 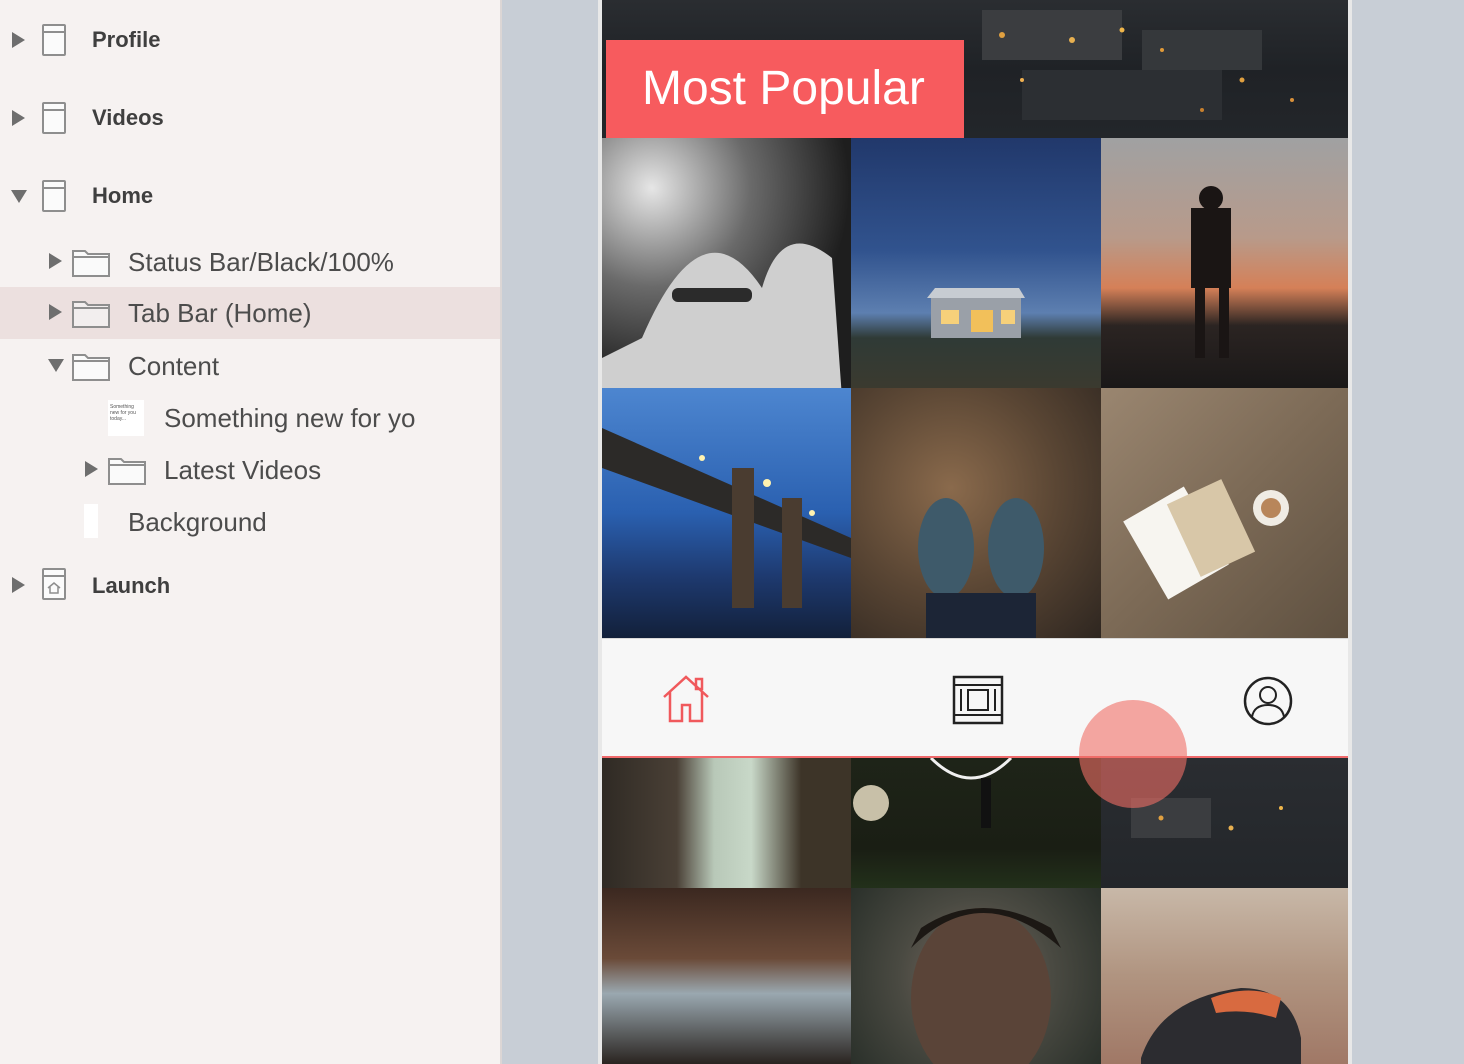 I want to click on layer-row-home: Home, so click(x=250, y=196).